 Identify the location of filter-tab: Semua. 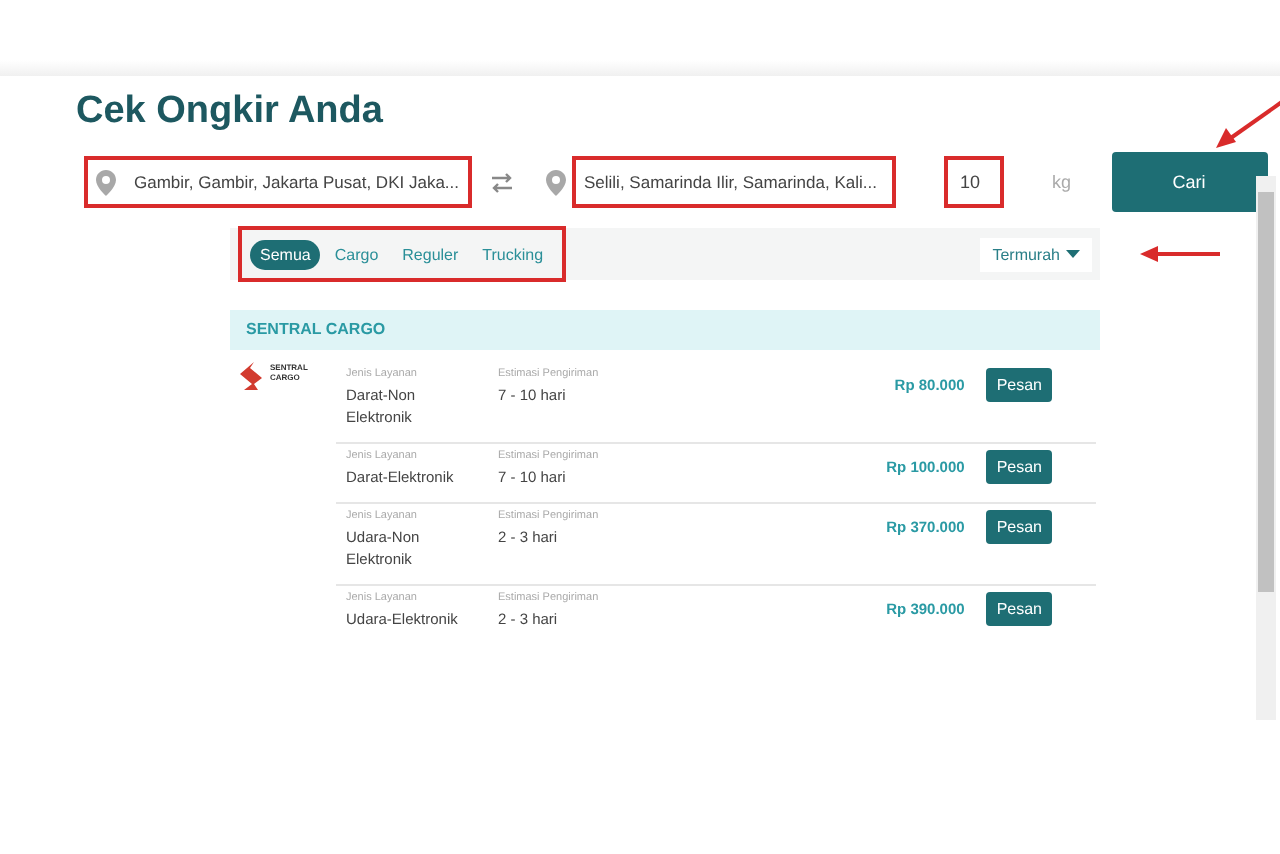
(285, 254).